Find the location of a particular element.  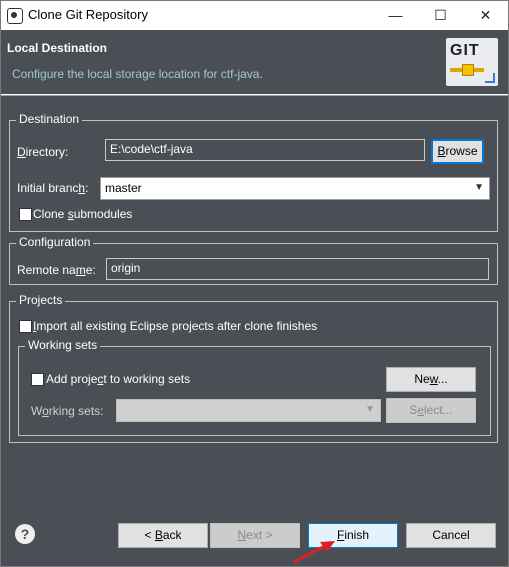

next-button: Next > is located at coordinates (255, 535).